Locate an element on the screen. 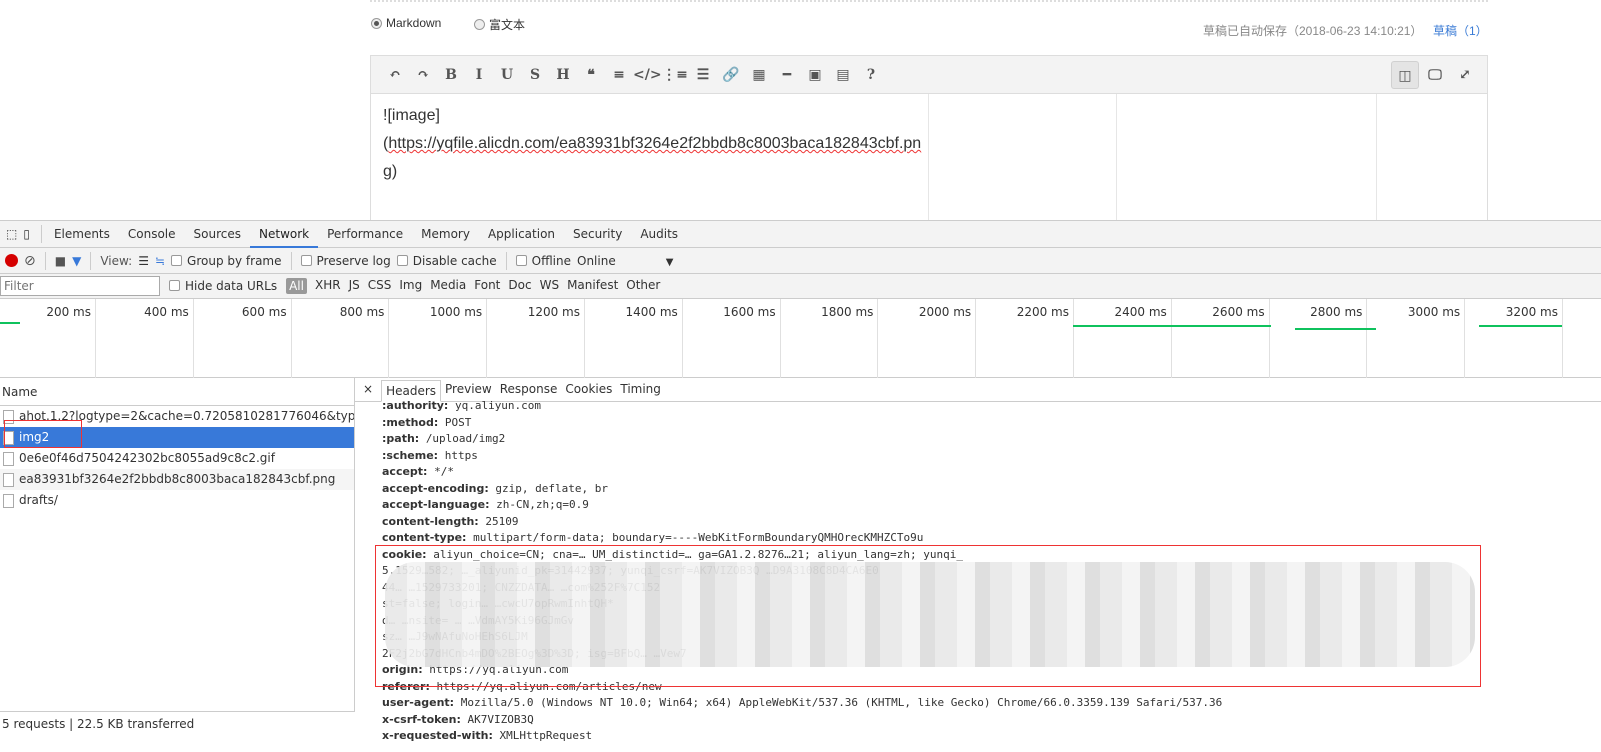 This screenshot has width=1601, height=752. fullscreen-icon: ⤢ is located at coordinates (1465, 75).